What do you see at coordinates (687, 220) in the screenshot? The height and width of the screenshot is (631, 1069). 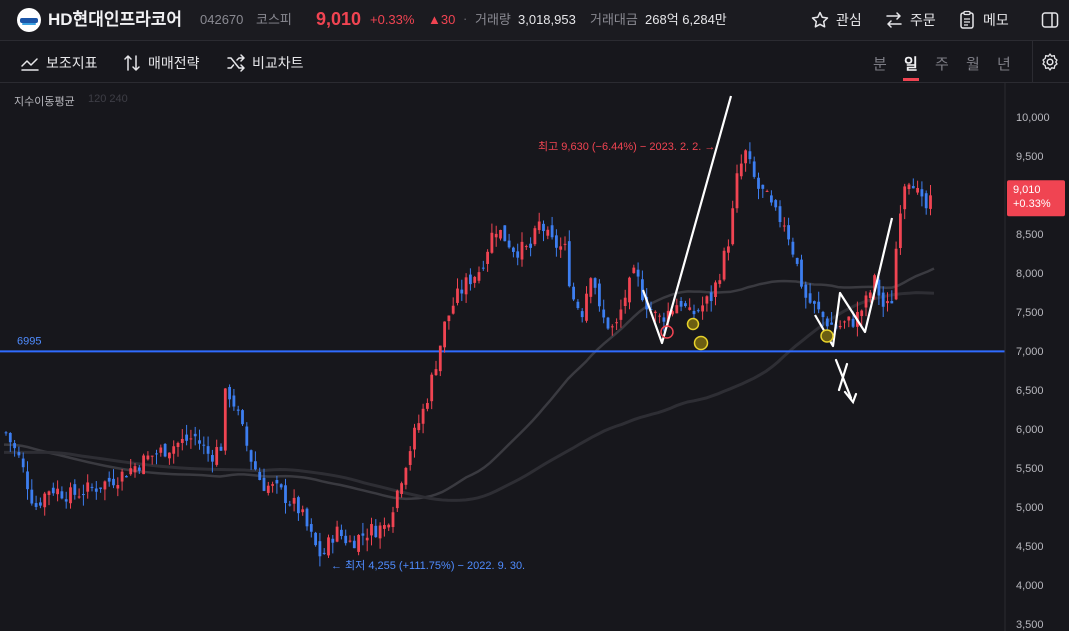 I see `drawn-v-stroke` at bounding box center [687, 220].